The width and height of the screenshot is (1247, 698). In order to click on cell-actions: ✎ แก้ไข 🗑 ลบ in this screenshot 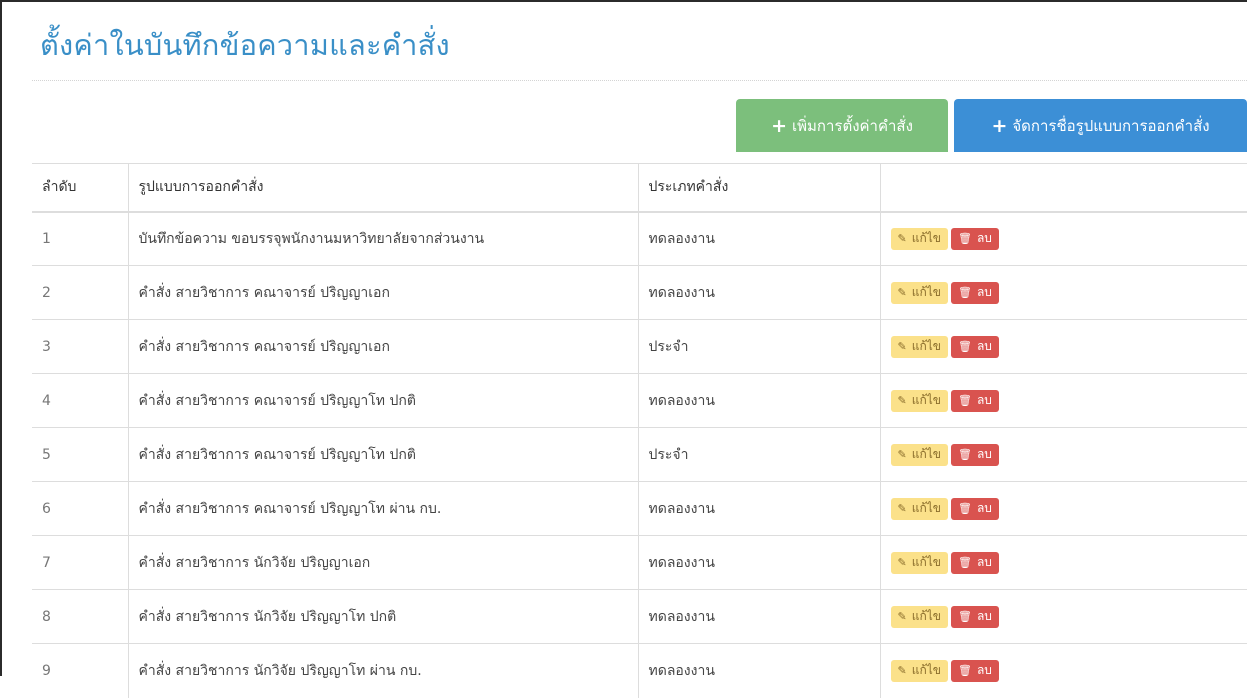, I will do `click(1063, 293)`.